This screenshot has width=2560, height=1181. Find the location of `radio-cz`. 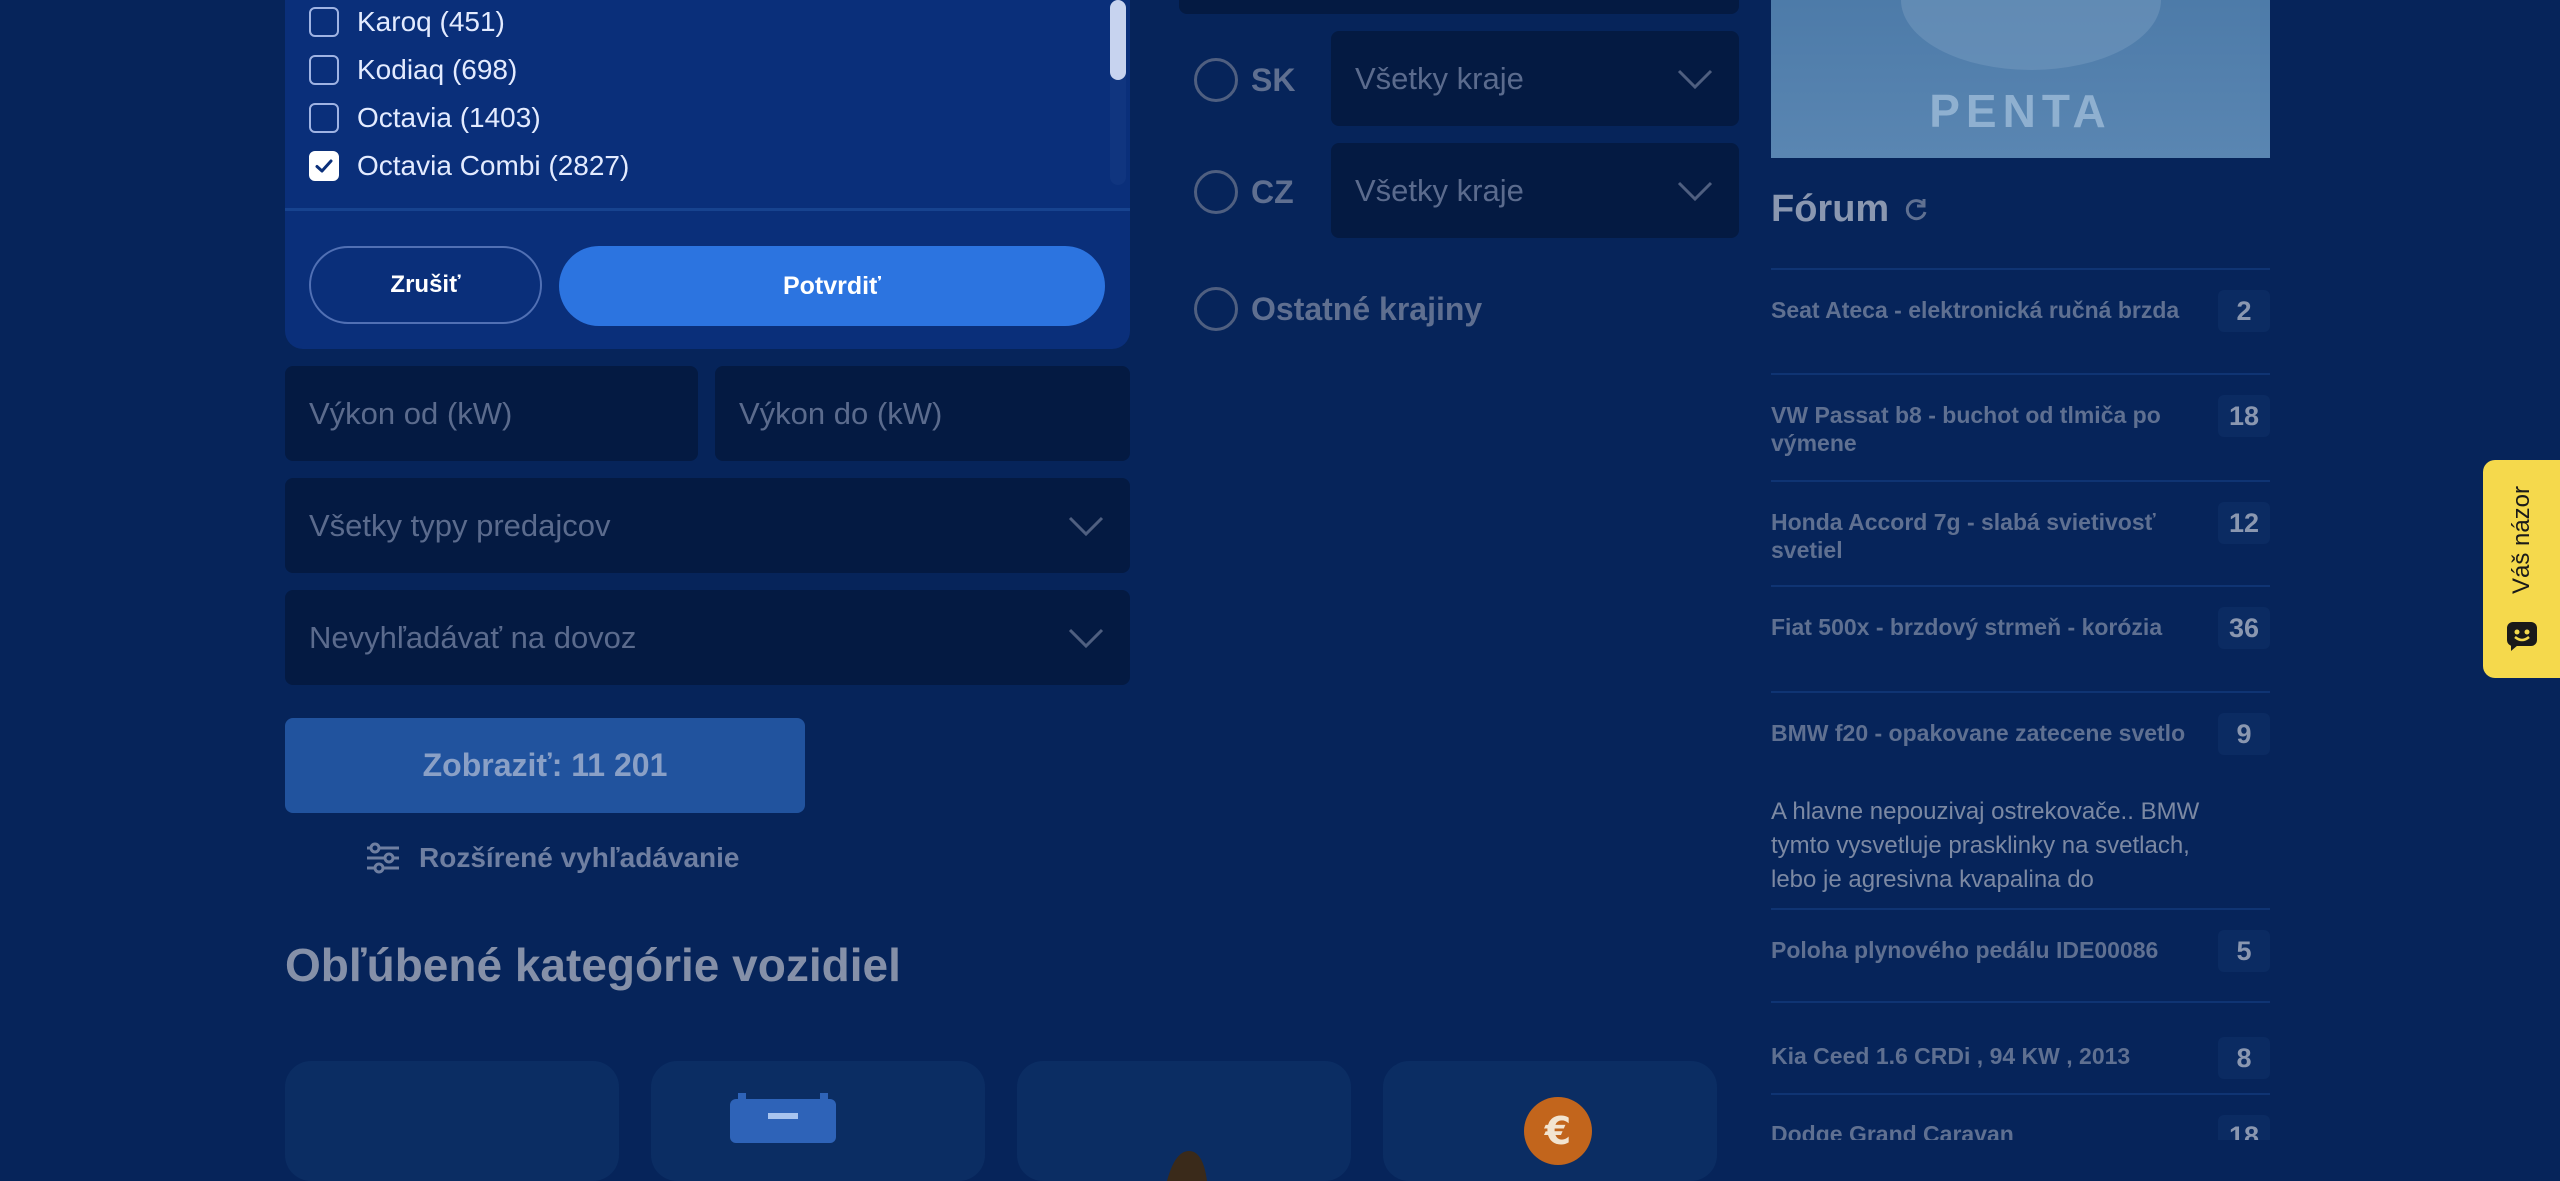

radio-cz is located at coordinates (1216, 192).